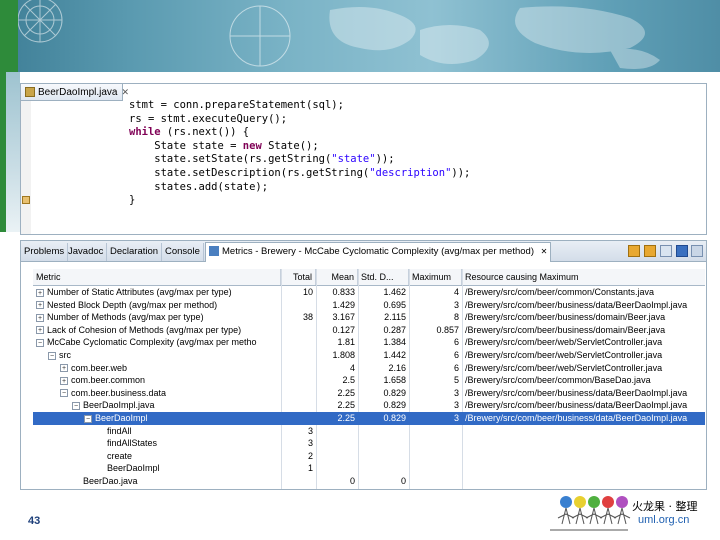  What do you see at coordinates (394, 380) in the screenshot?
I see `cell-std-dev: 1.658` at bounding box center [394, 380].